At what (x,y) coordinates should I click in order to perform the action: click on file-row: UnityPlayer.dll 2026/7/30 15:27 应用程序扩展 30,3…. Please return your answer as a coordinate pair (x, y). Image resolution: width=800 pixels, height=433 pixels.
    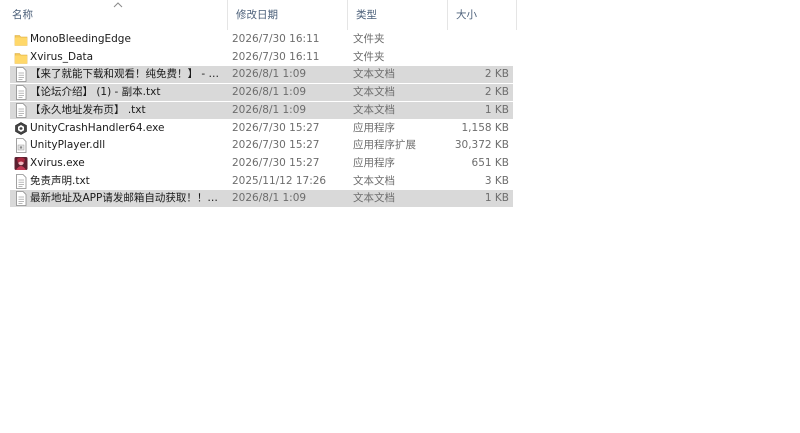
    Looking at the image, I should click on (261, 145).